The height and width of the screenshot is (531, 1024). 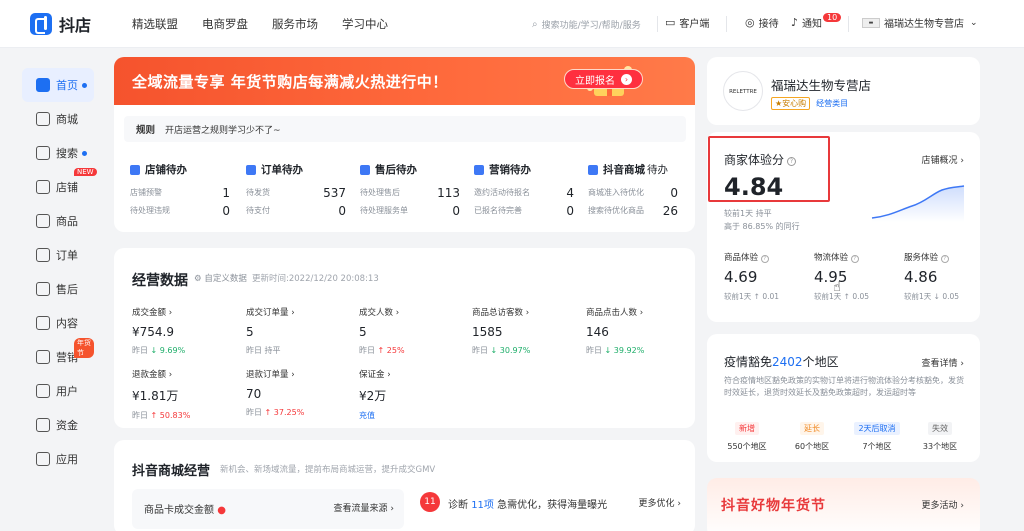 I want to click on sub-experience-label: 服务体验 ?, so click(x=944, y=257).